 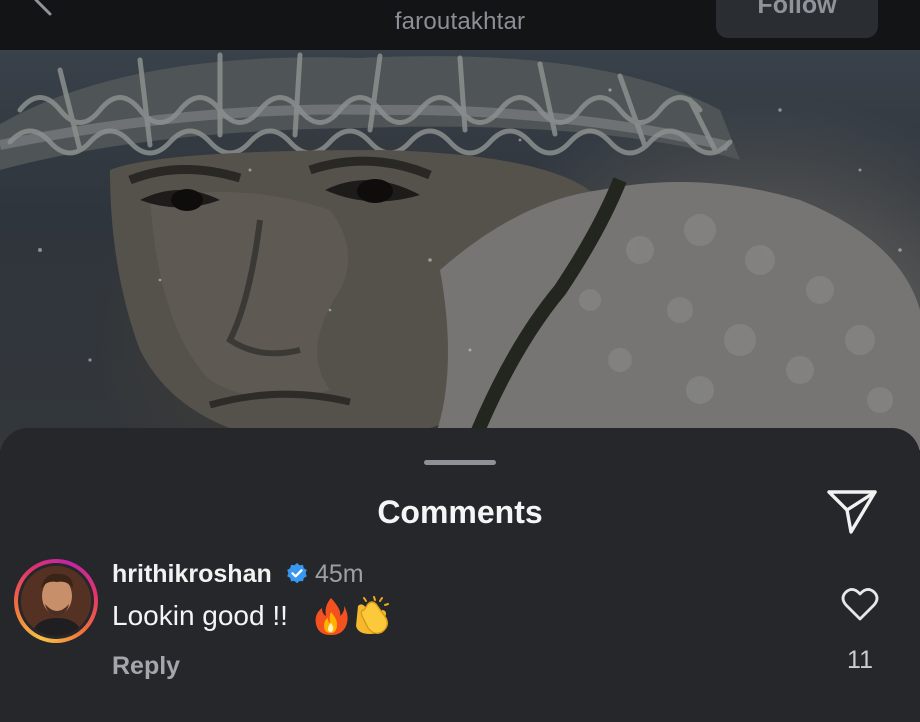 What do you see at coordinates (339, 574) in the screenshot?
I see `comment-timestamp: 45m` at bounding box center [339, 574].